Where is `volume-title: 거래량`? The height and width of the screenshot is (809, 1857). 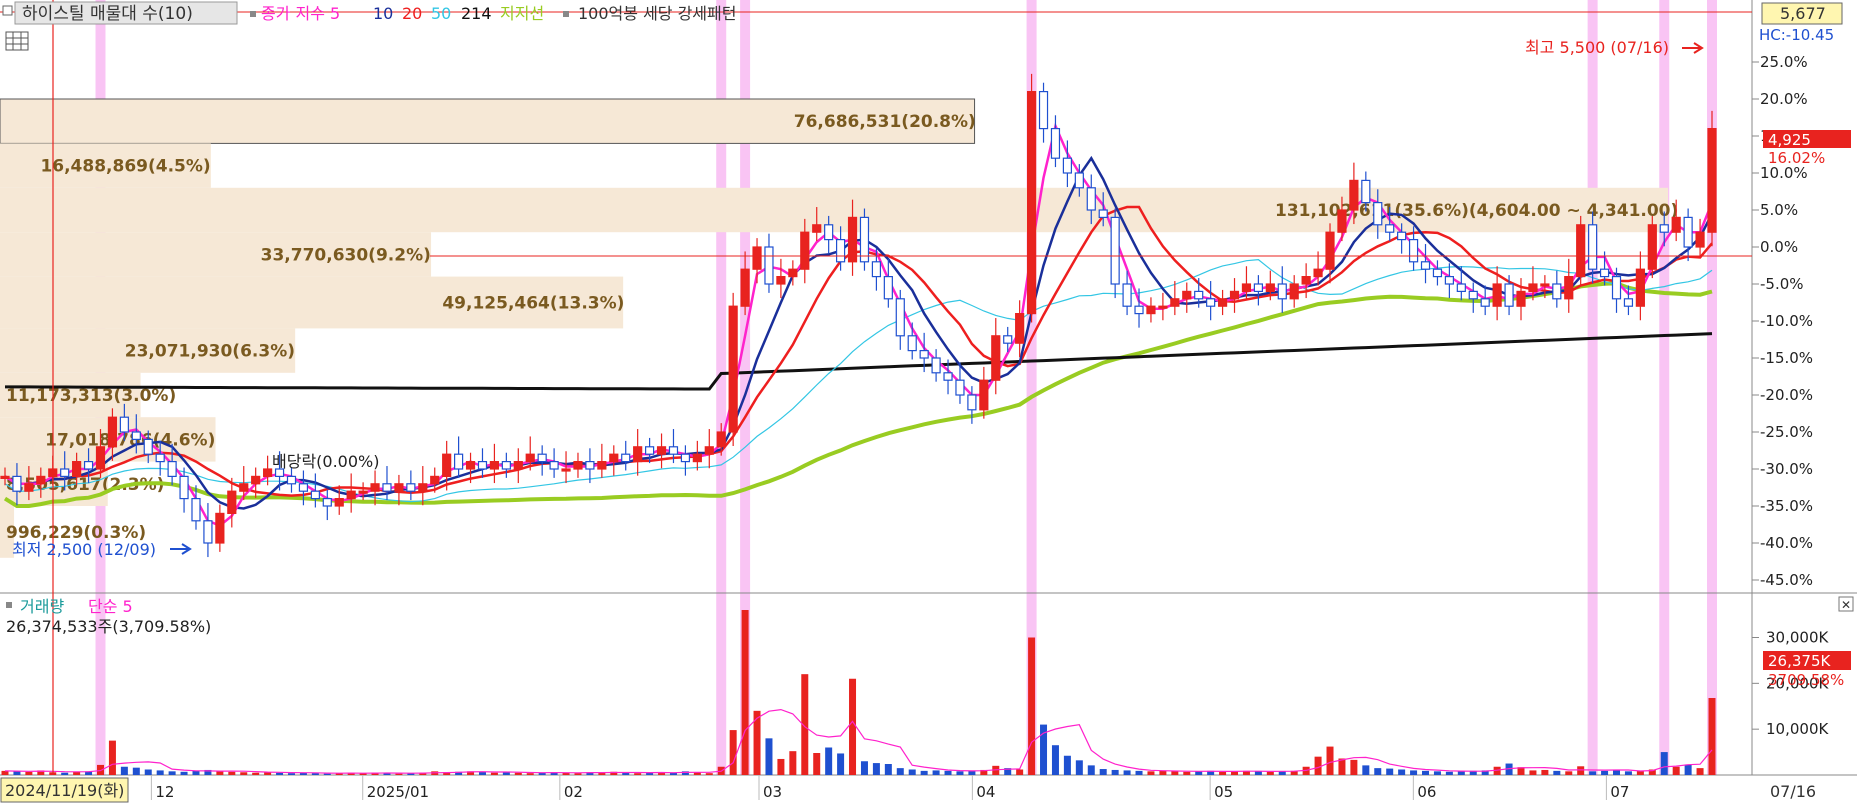
volume-title: 거래량 is located at coordinates (42, 606).